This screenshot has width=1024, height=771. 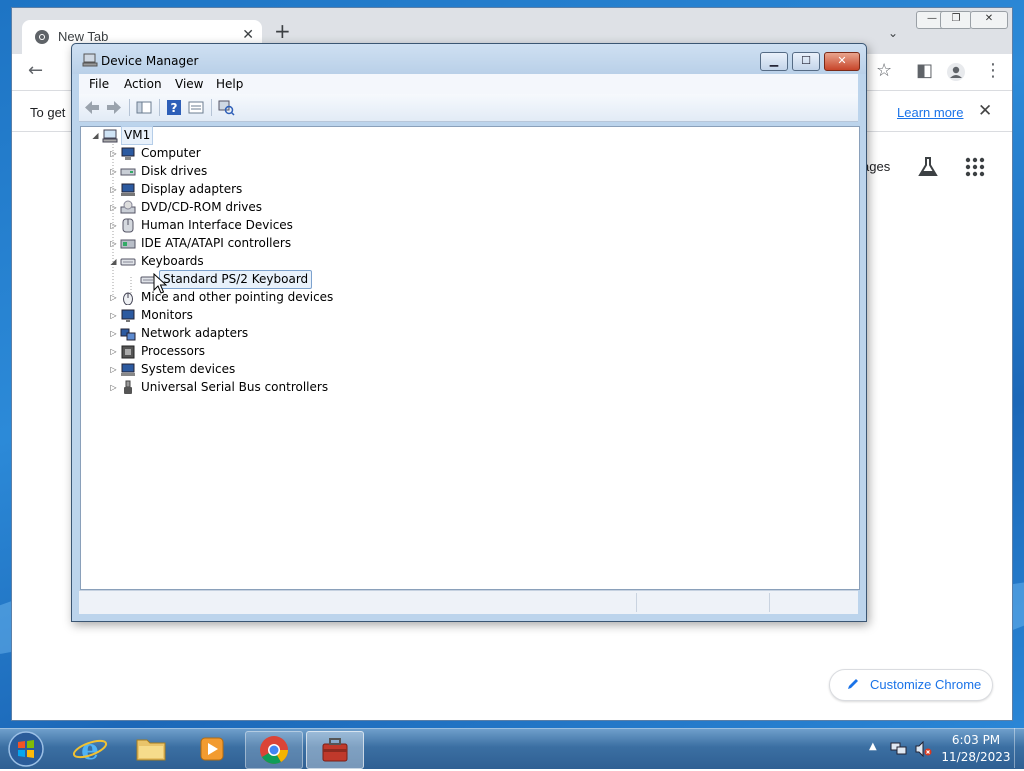 I want to click on processor-icon, so click(x=128, y=352).